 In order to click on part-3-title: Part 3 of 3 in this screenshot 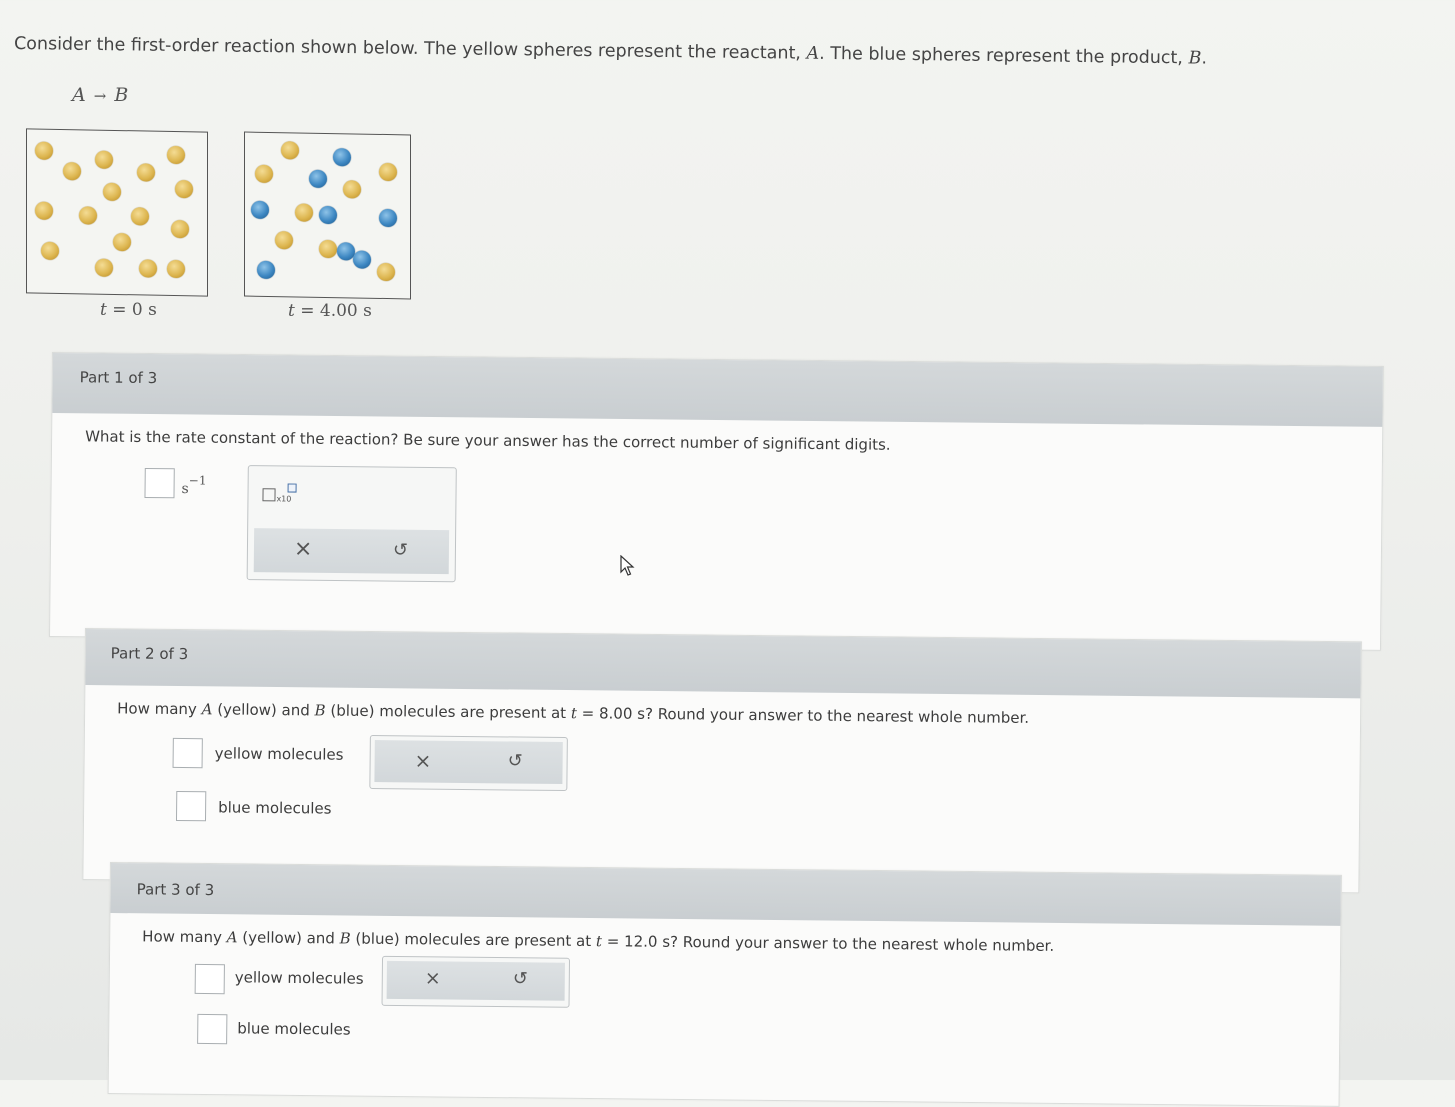, I will do `click(175, 890)`.